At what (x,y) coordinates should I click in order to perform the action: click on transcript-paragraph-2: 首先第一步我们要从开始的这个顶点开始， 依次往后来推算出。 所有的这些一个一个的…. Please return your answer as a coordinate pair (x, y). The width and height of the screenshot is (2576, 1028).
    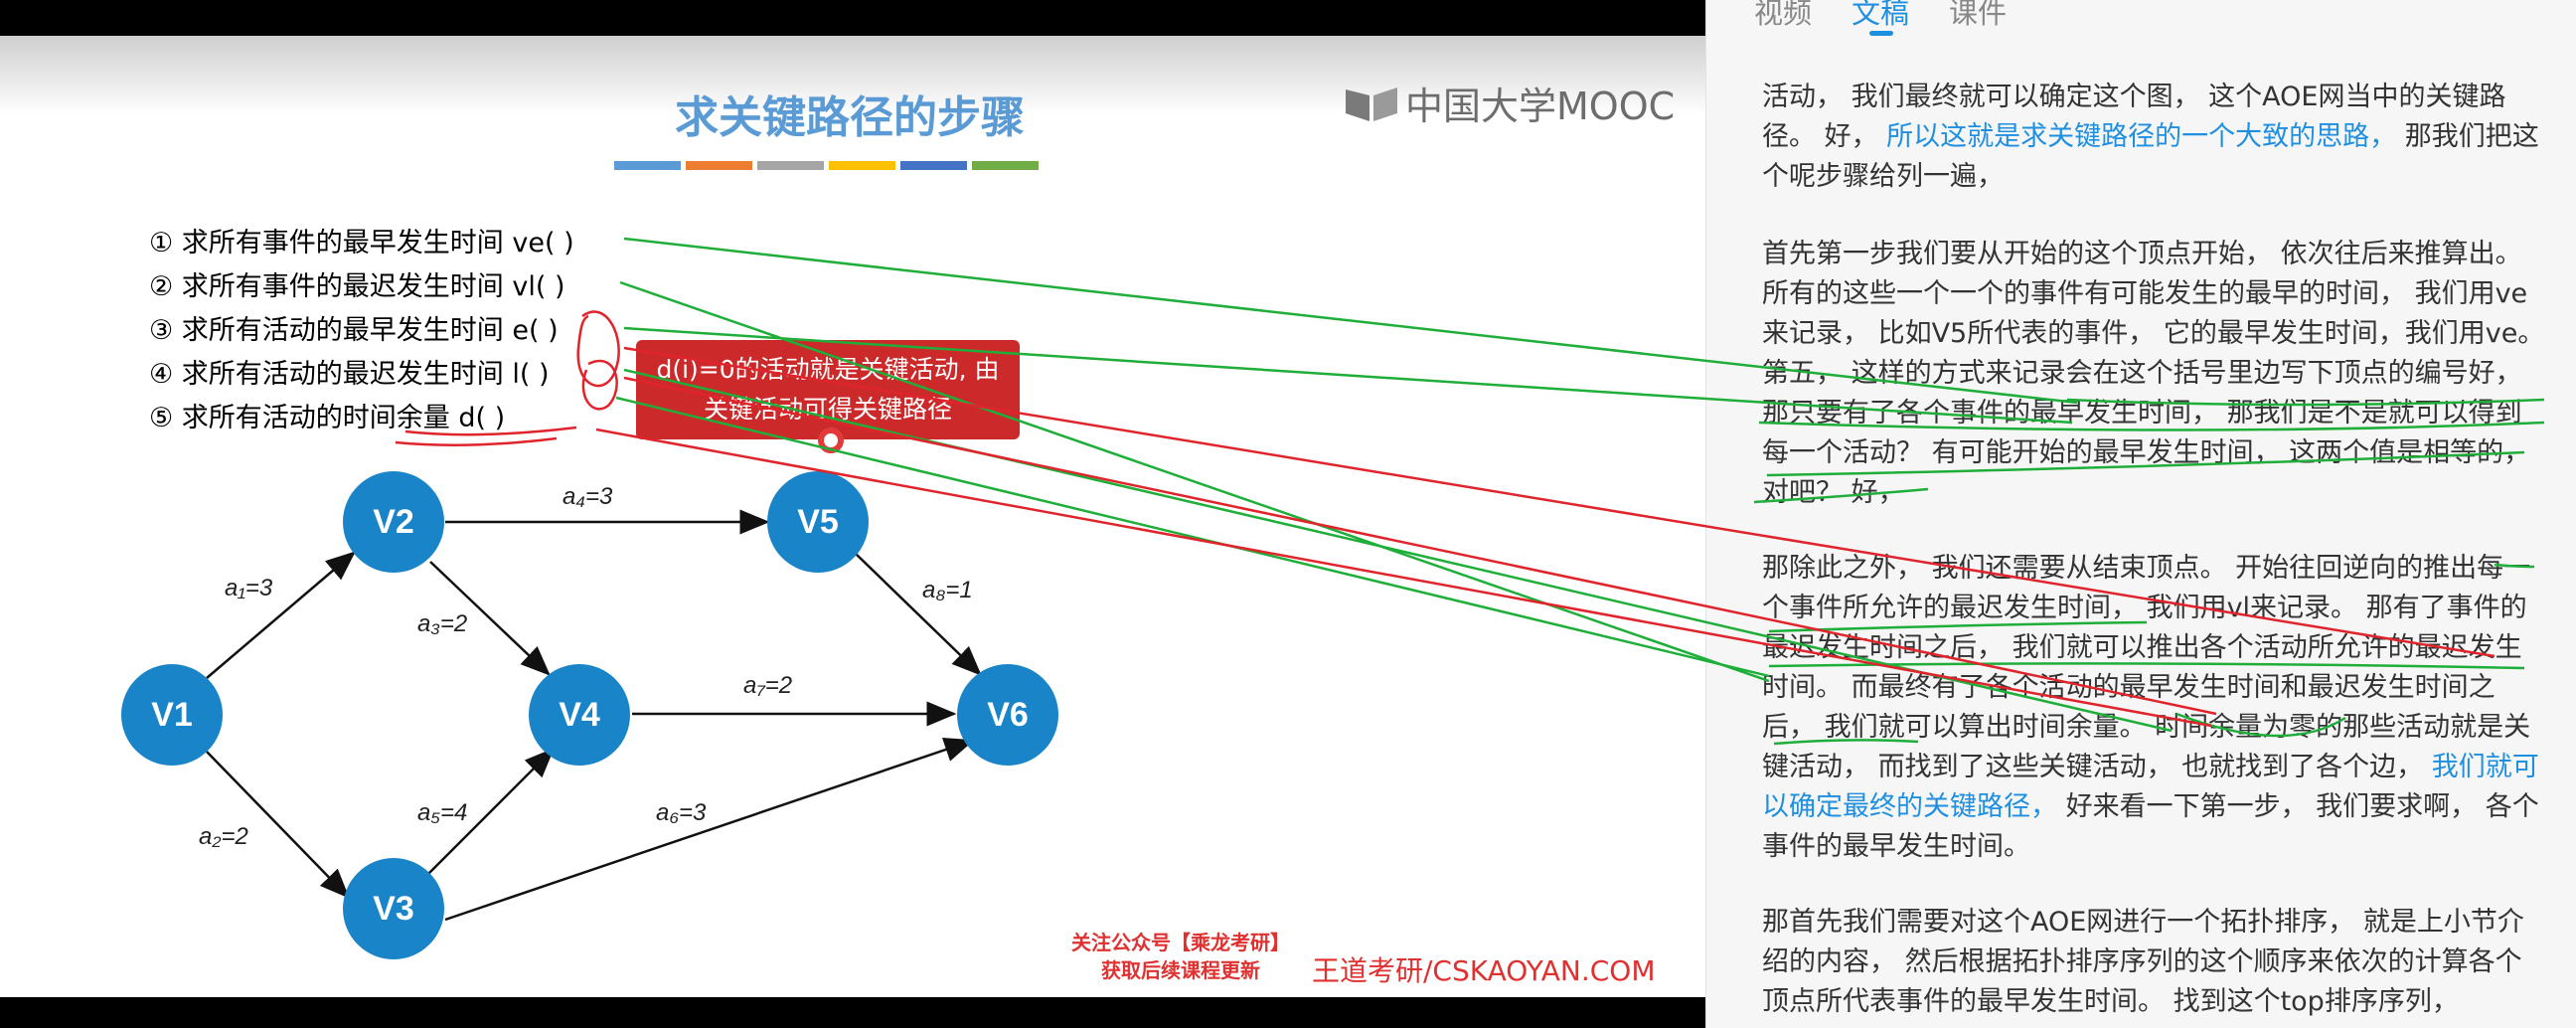
    Looking at the image, I should click on (2154, 374).